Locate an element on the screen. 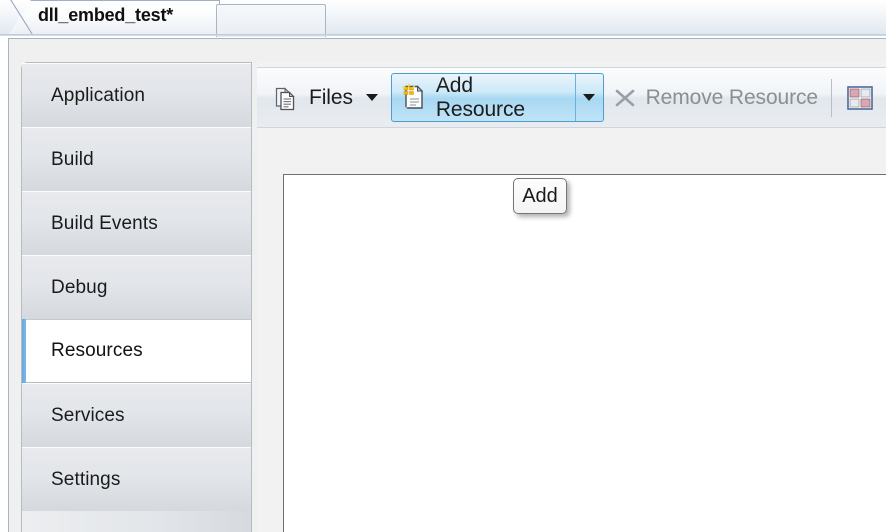  tab-slant-edge is located at coordinates (21, 18).